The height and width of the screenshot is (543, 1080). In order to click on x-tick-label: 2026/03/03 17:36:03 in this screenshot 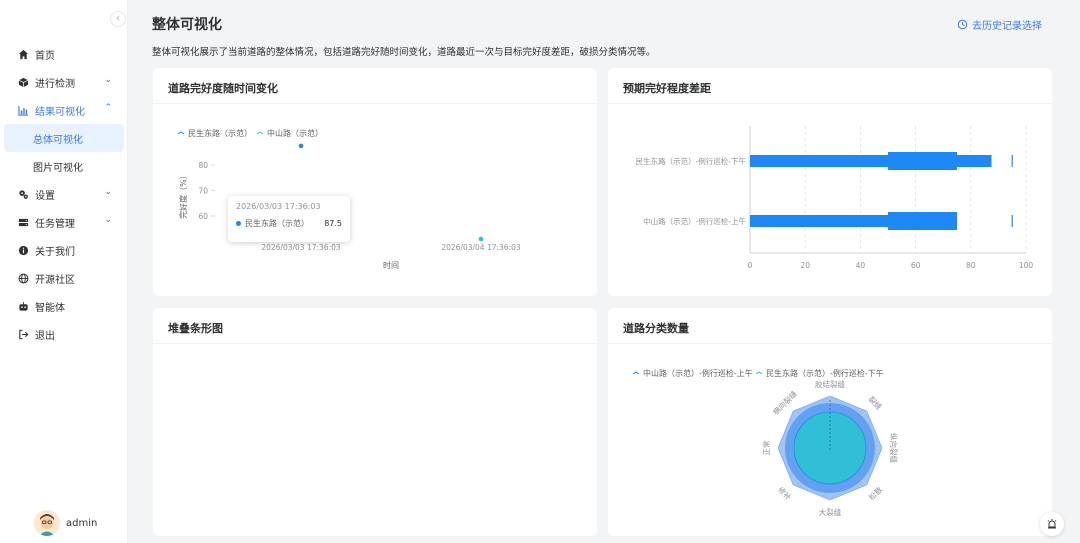, I will do `click(301, 247)`.